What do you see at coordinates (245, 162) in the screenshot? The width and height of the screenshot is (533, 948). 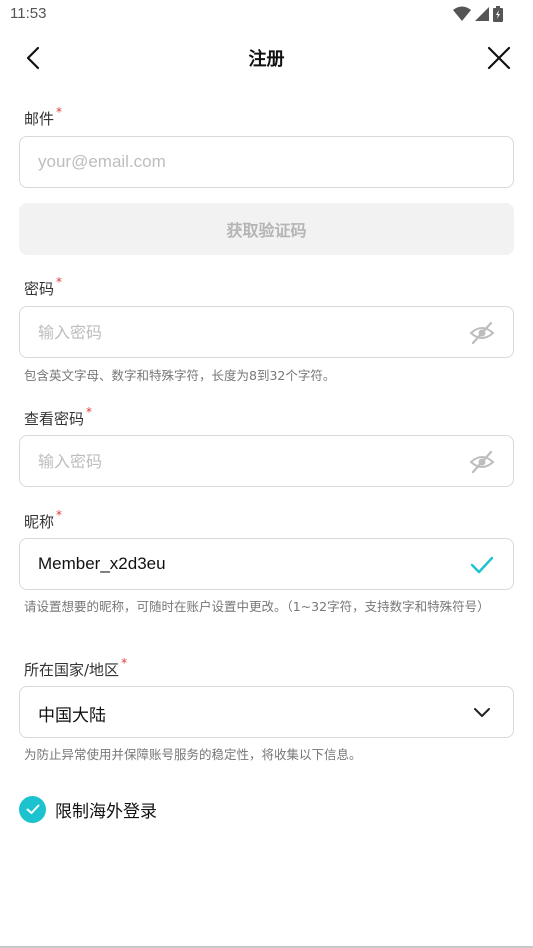 I see `email-input` at bounding box center [245, 162].